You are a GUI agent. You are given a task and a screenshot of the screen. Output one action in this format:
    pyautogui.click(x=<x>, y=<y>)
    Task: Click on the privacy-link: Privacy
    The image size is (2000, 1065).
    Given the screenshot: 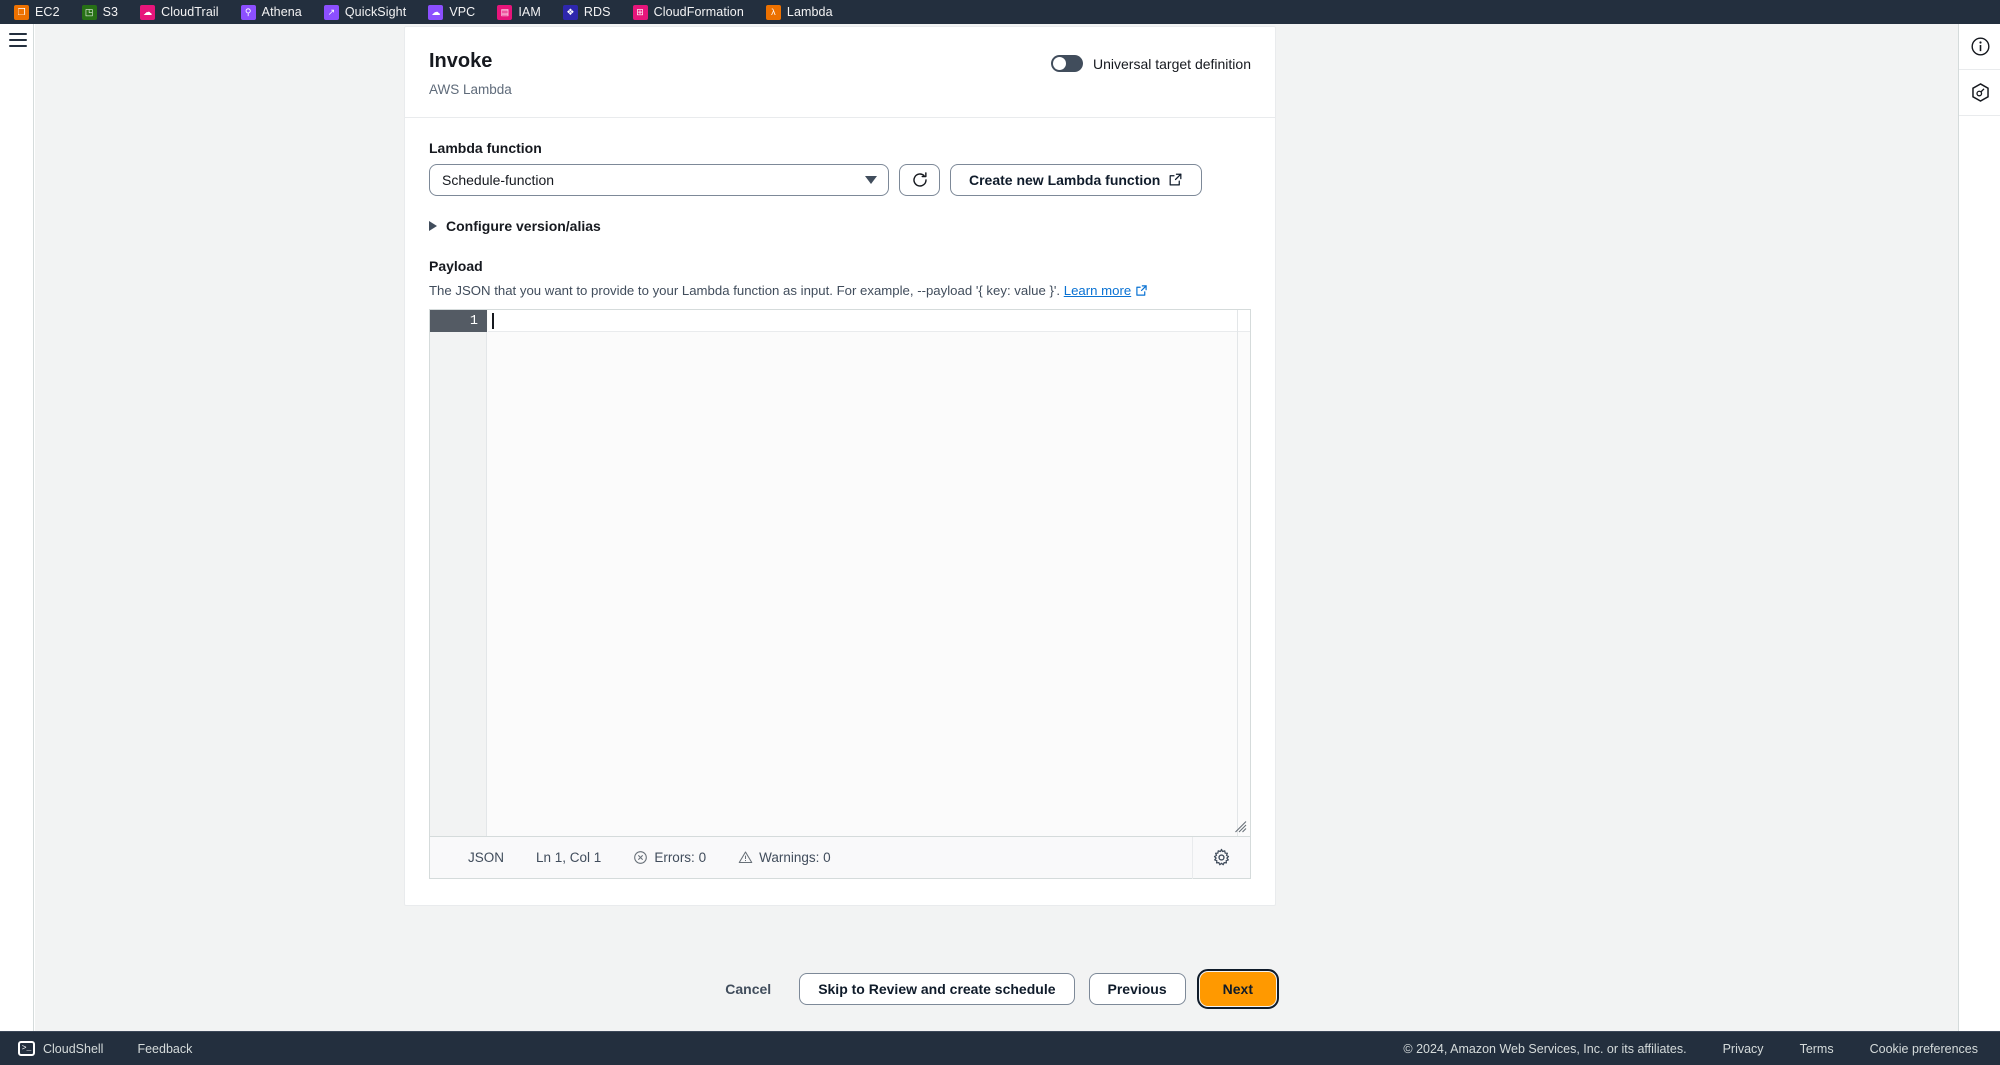 What is the action you would take?
    pyautogui.click(x=1743, y=1049)
    